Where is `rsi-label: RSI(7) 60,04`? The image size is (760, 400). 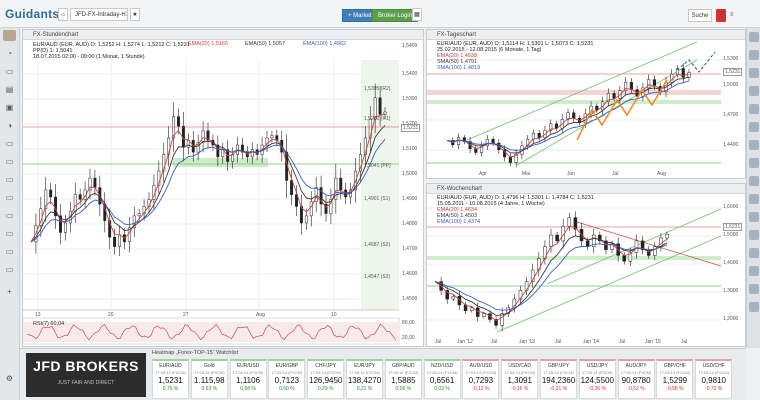 rsi-label: RSI(7) 60,04 is located at coordinates (49, 324).